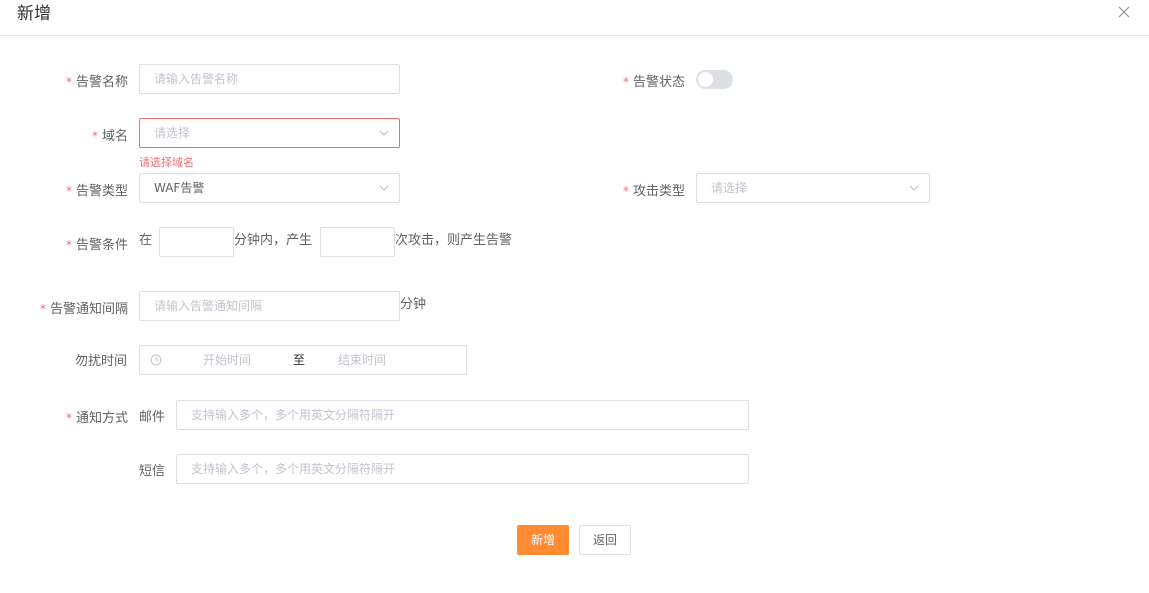  Describe the element at coordinates (357, 242) in the screenshot. I see `condition-count-input` at that location.